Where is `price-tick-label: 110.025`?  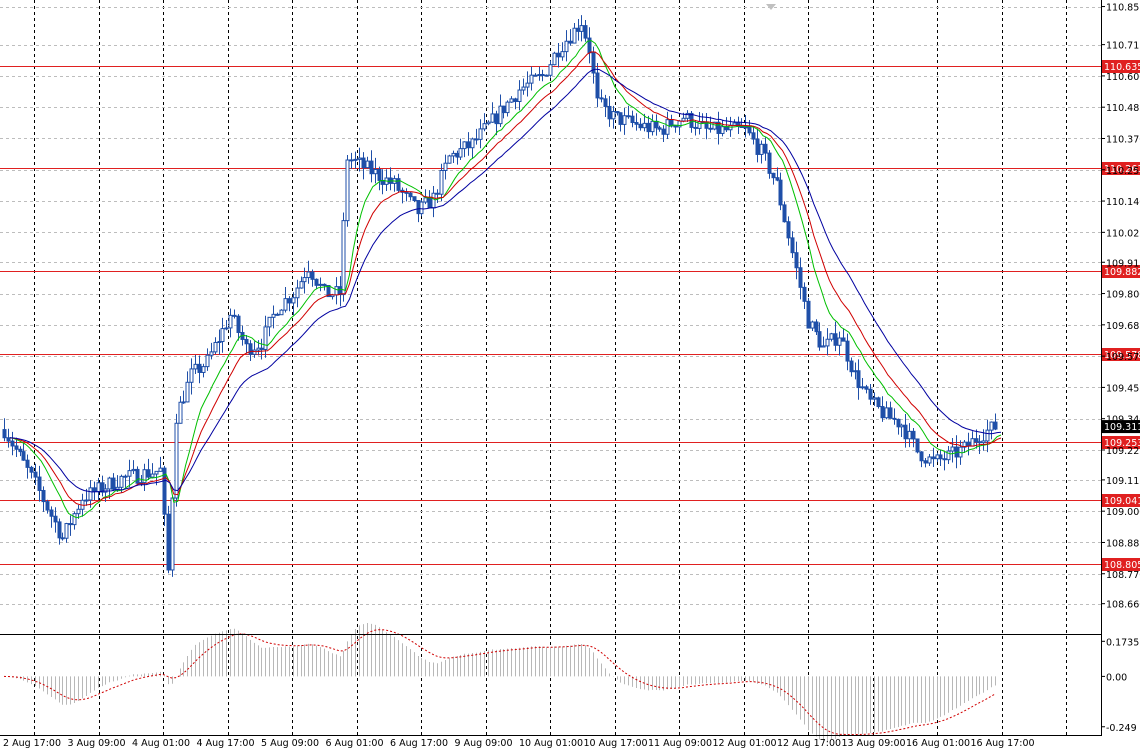 price-tick-label: 110.025 is located at coordinates (1123, 233).